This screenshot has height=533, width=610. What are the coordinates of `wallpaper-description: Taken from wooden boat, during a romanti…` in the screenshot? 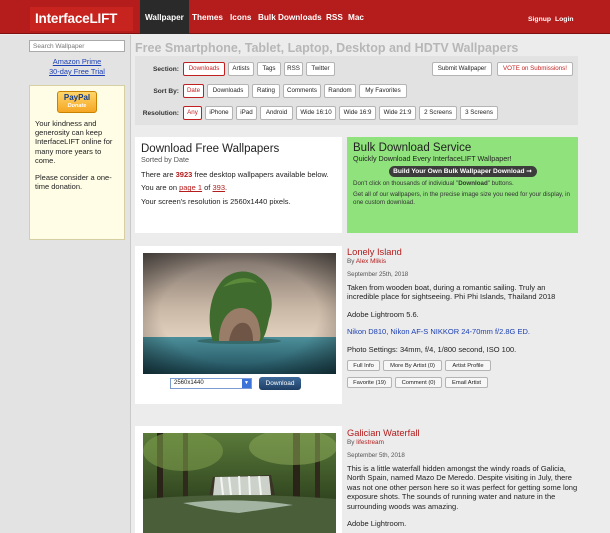 It's located at (451, 292).